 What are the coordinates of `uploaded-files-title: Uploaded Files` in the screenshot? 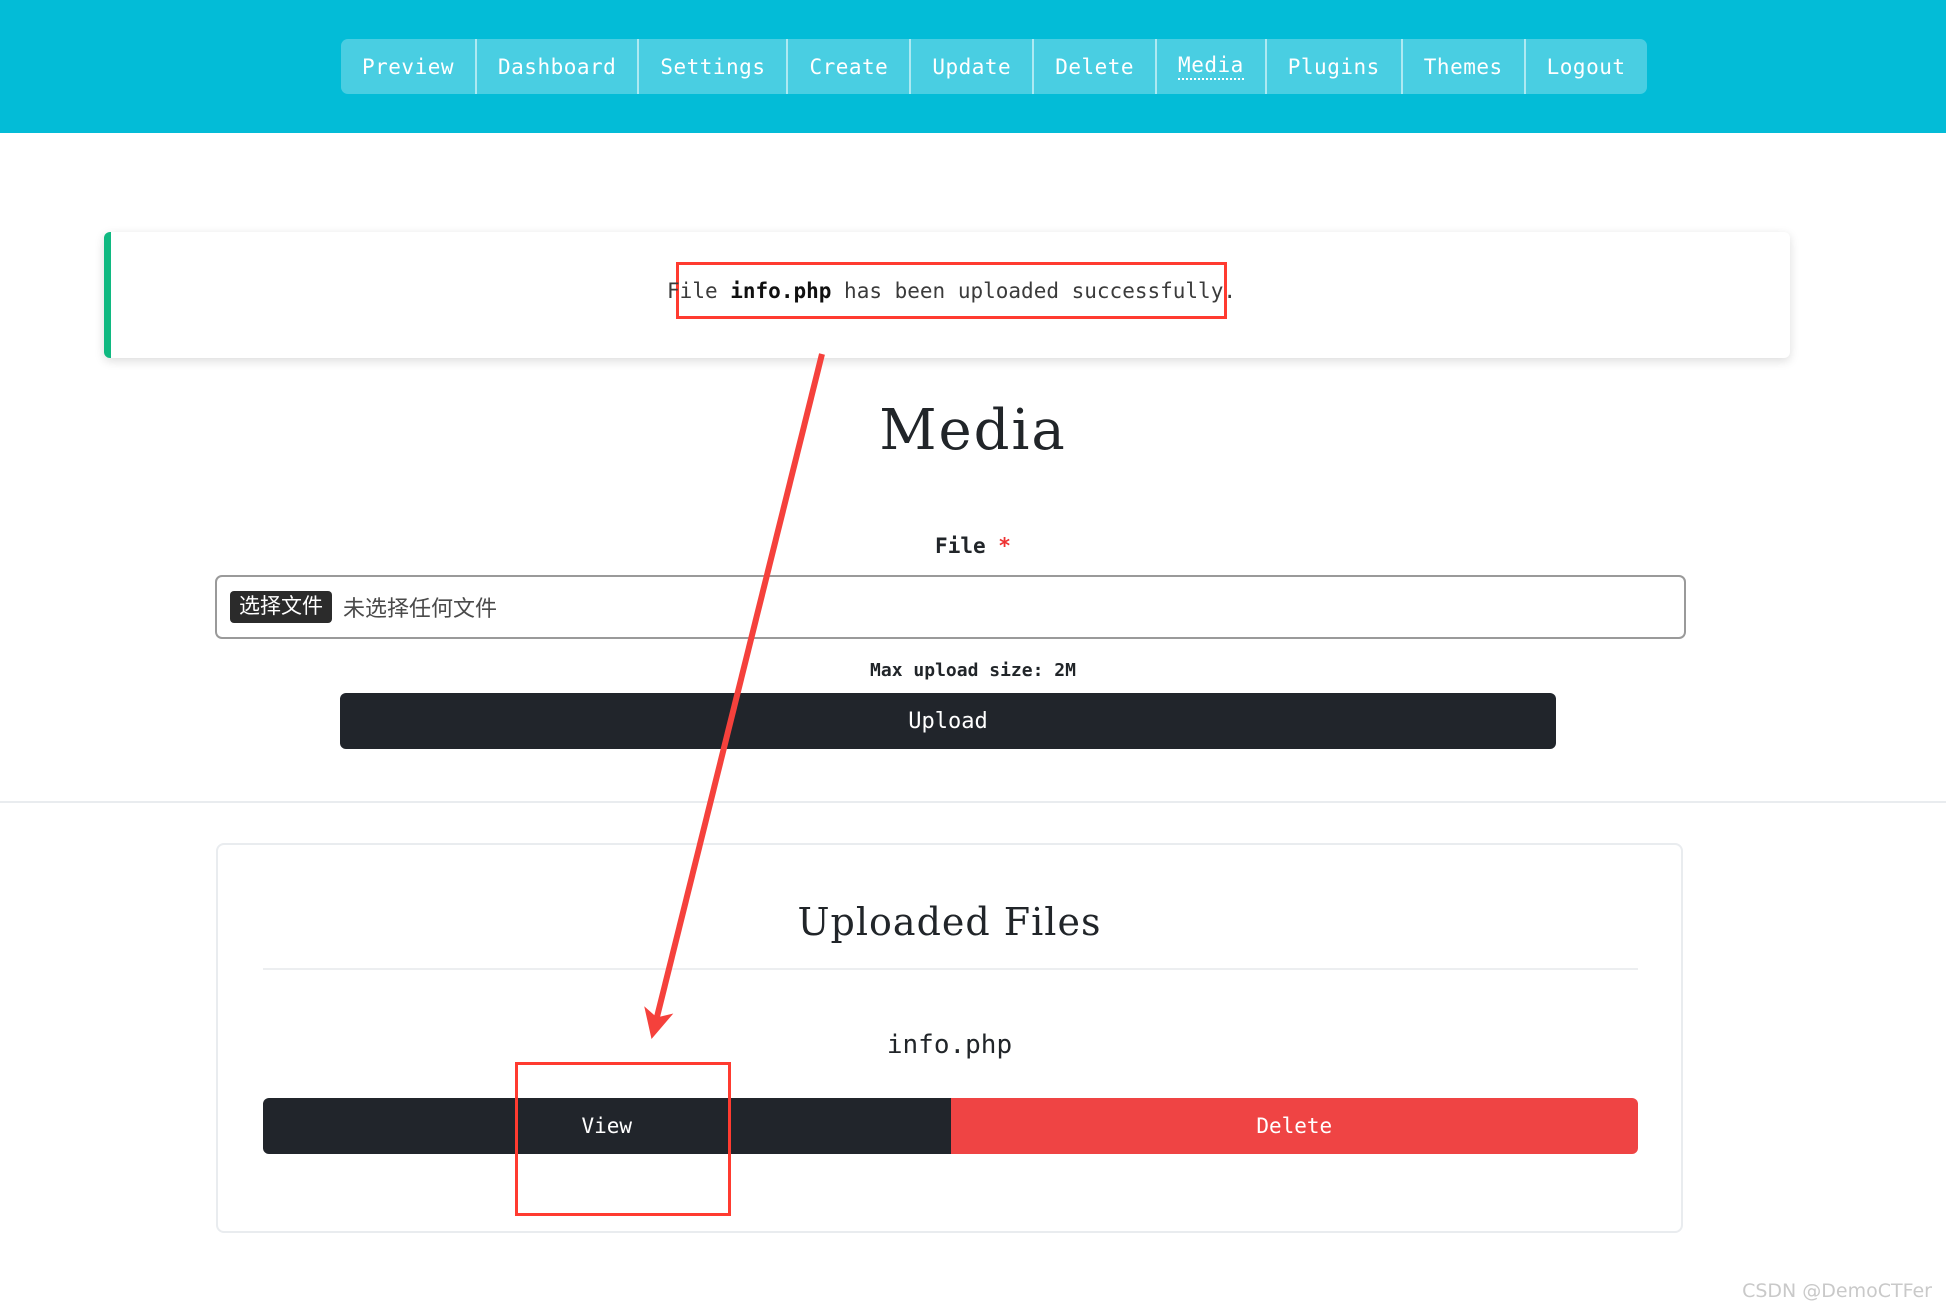 It's located at (949, 922).